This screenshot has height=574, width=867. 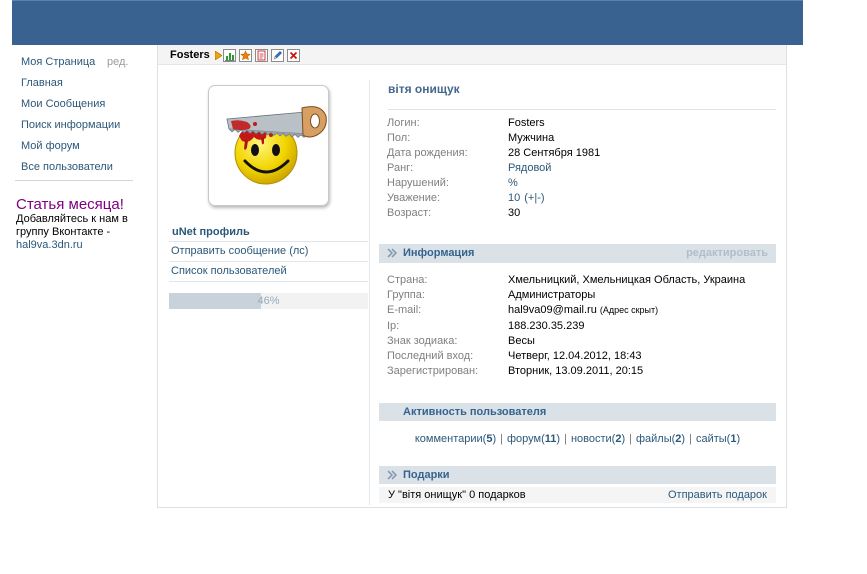 I want to click on delete-icon, so click(x=293, y=55).